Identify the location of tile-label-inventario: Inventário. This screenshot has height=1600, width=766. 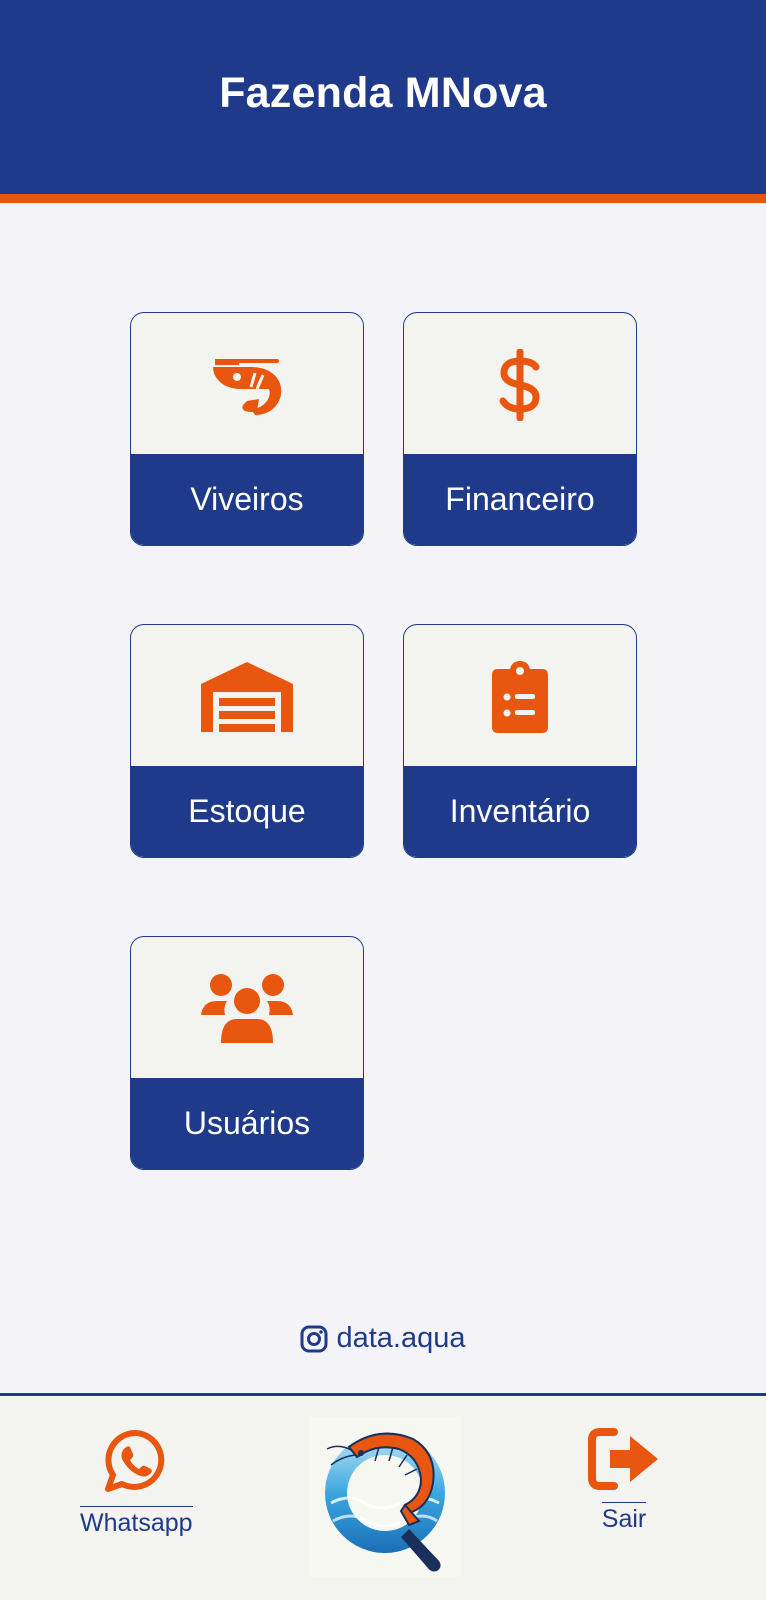
(520, 811).